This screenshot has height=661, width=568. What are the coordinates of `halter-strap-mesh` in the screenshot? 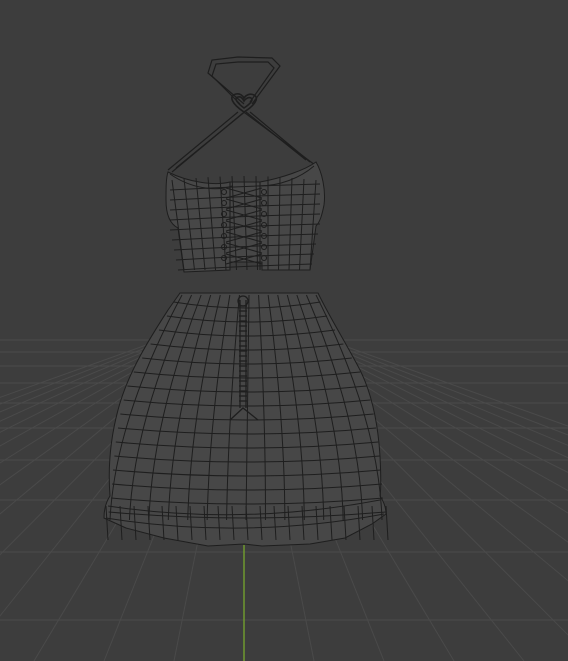 It's located at (241, 114).